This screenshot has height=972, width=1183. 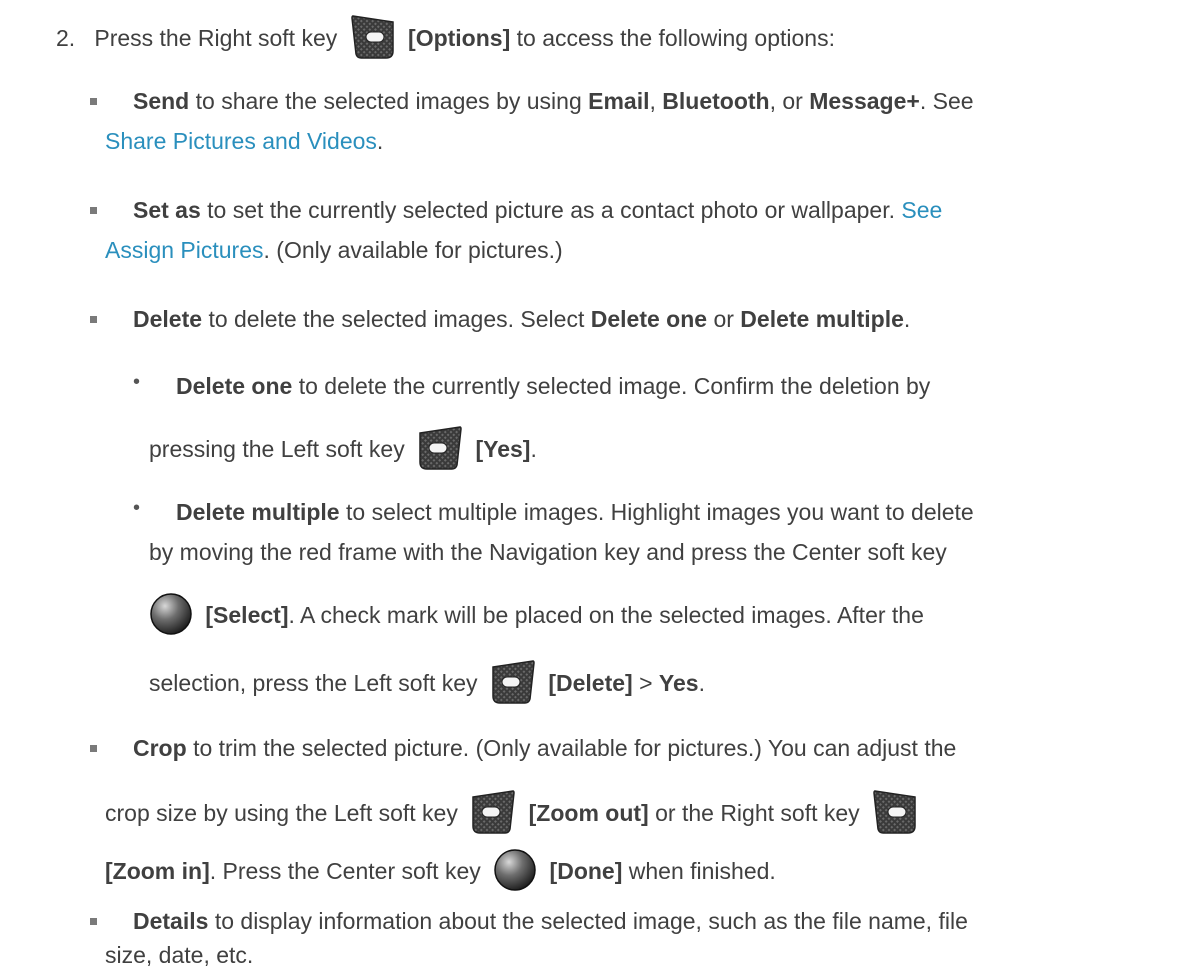 What do you see at coordinates (184, 250) in the screenshot?
I see `assign-pictures-link: Assign Pictures` at bounding box center [184, 250].